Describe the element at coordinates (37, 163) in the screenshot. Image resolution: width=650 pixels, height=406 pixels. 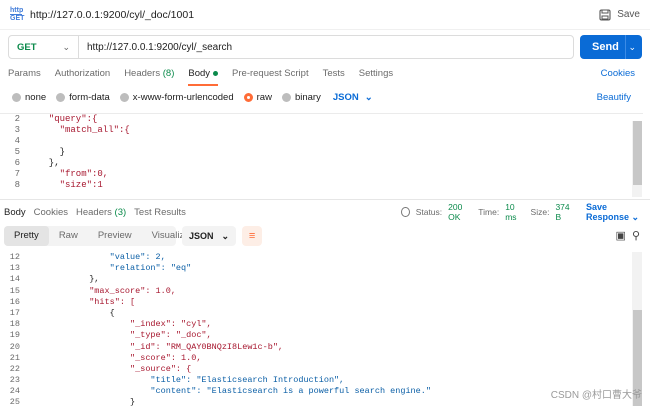
I see `code-line: 6 },` at that location.